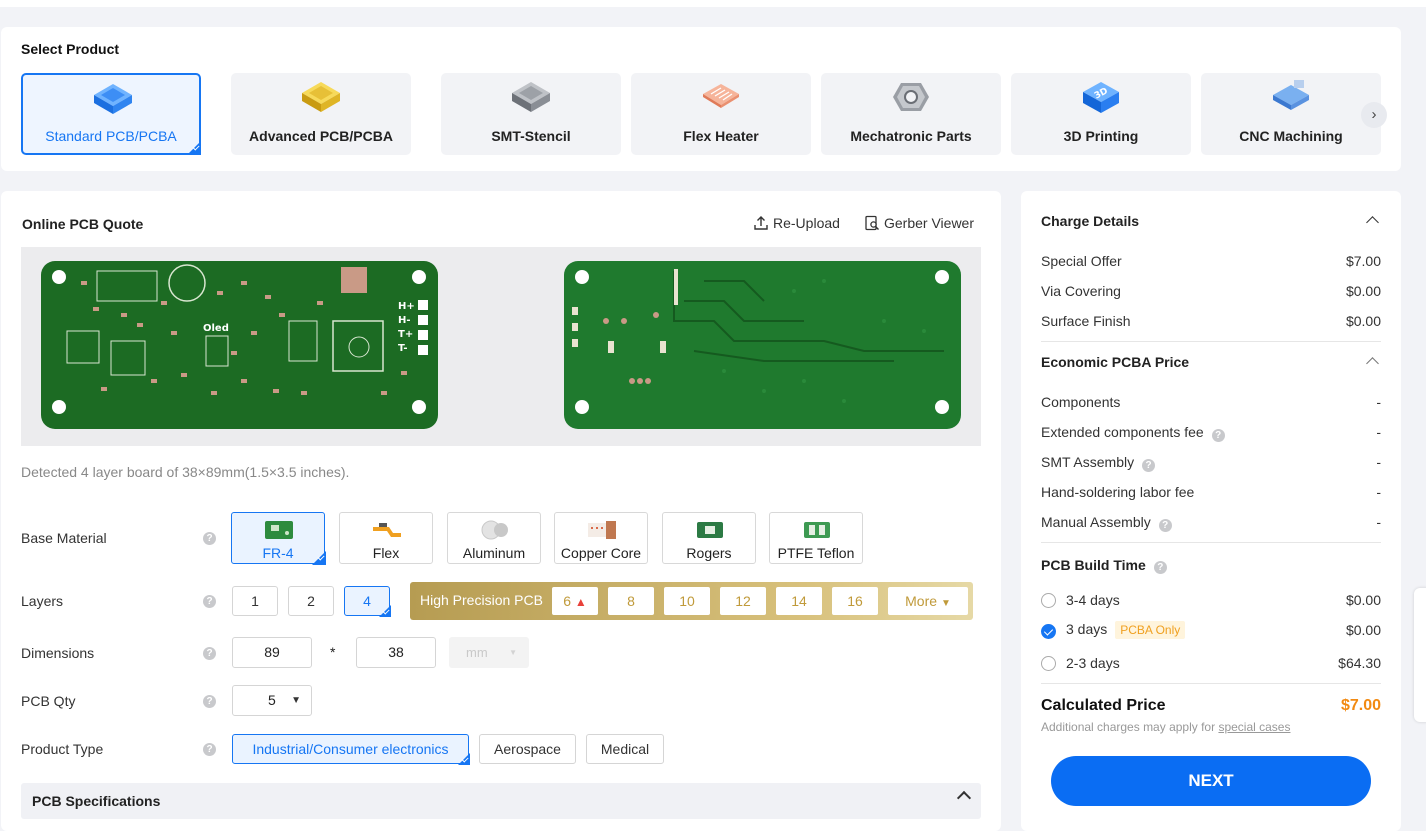 The width and height of the screenshot is (1426, 831). What do you see at coordinates (321, 114) in the screenshot?
I see `product-advanced-pcb: Advanced PCB/PCBA` at bounding box center [321, 114].